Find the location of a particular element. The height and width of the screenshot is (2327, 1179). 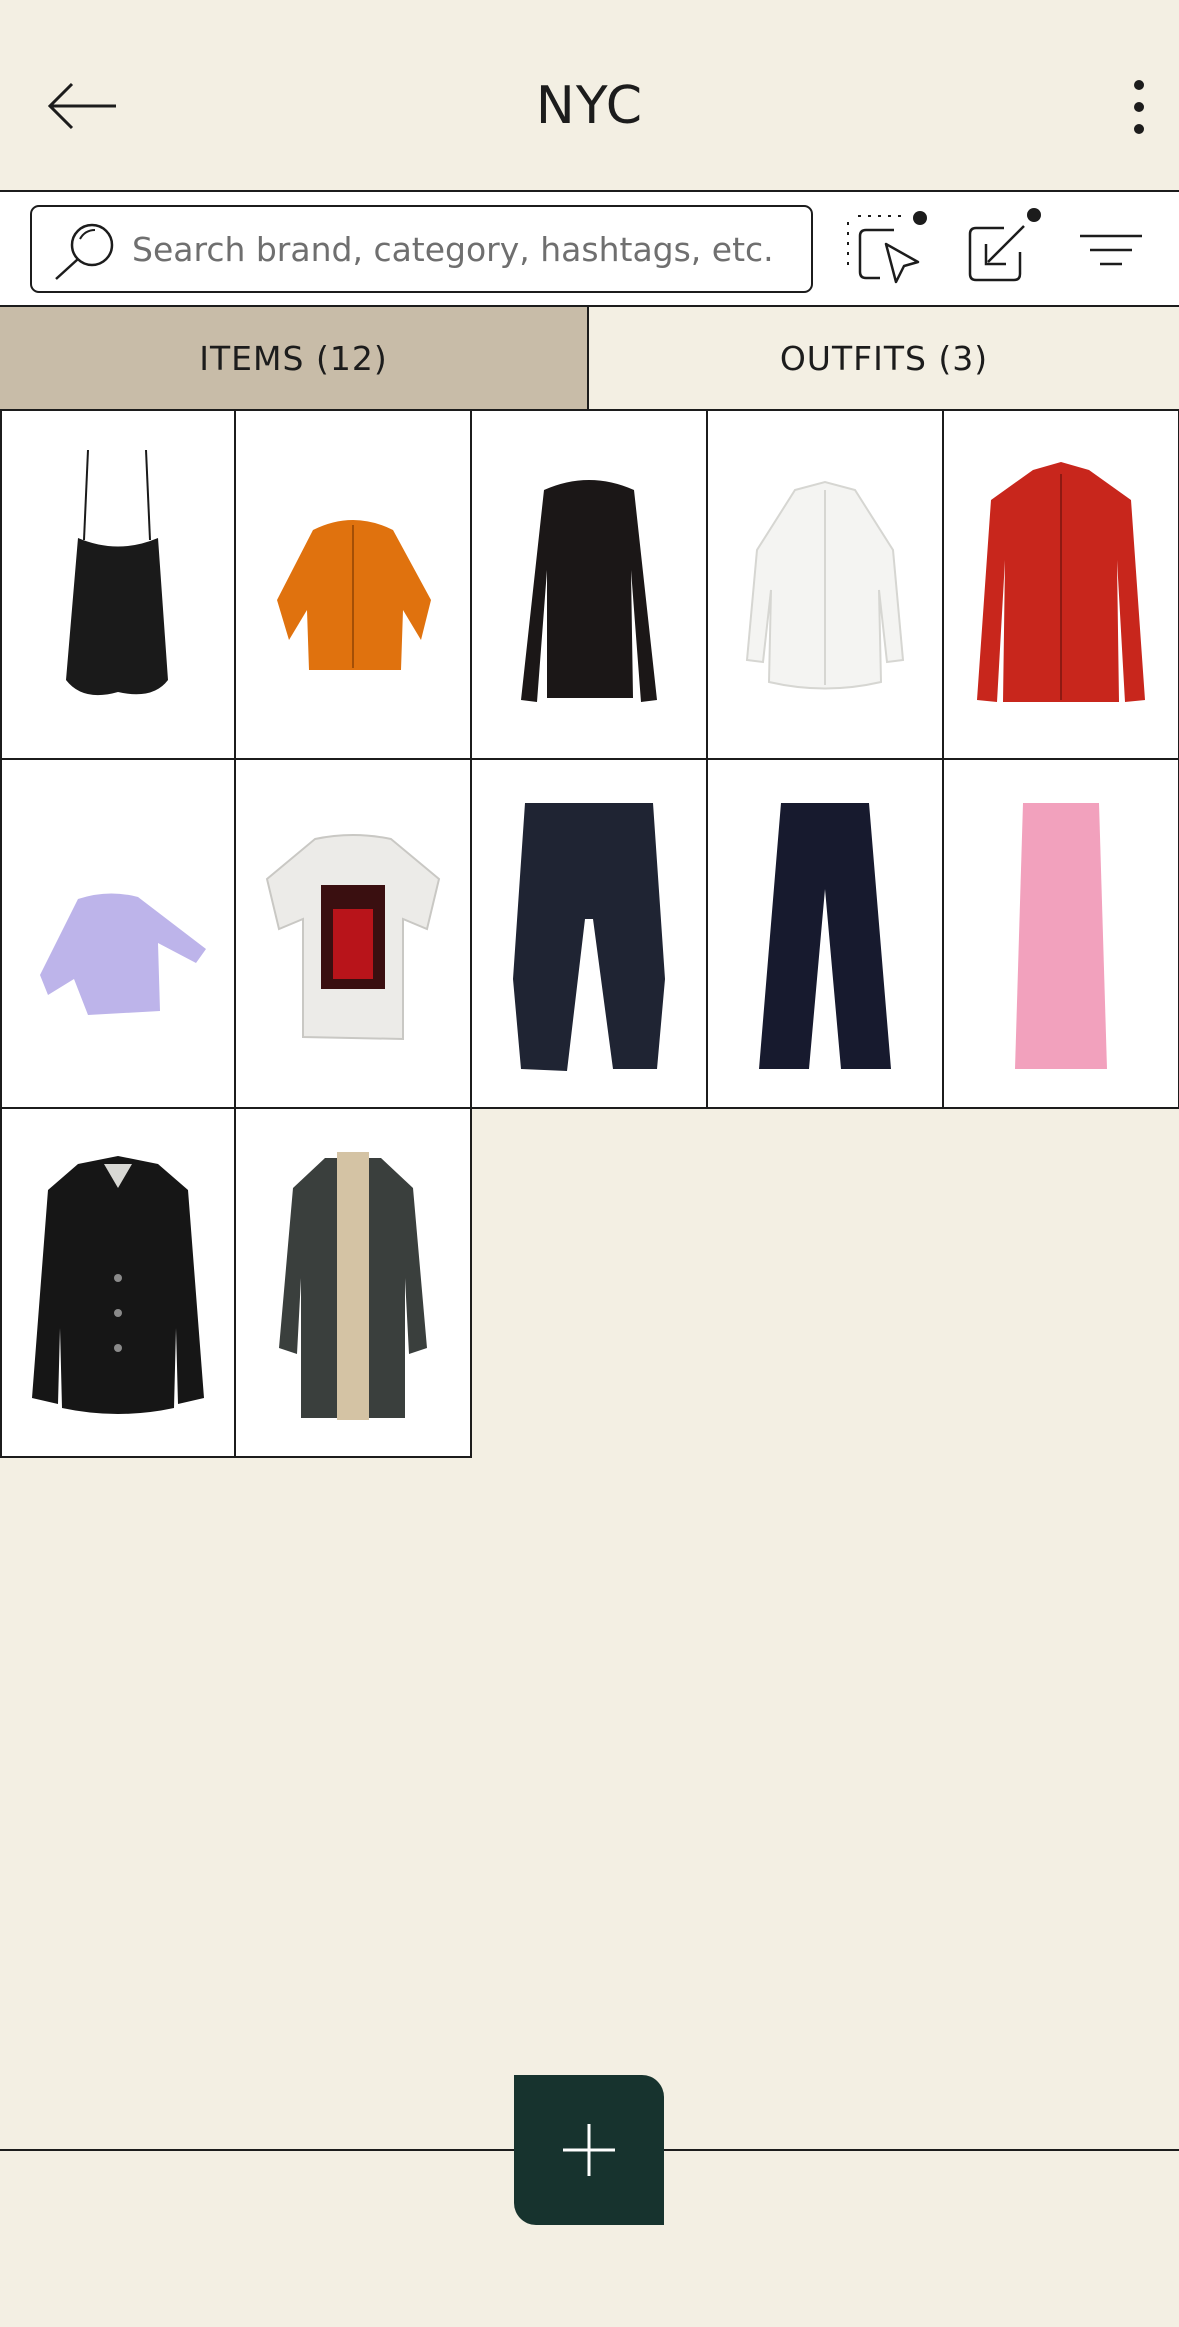

houndstooth-coat-image is located at coordinates (353, 1285).